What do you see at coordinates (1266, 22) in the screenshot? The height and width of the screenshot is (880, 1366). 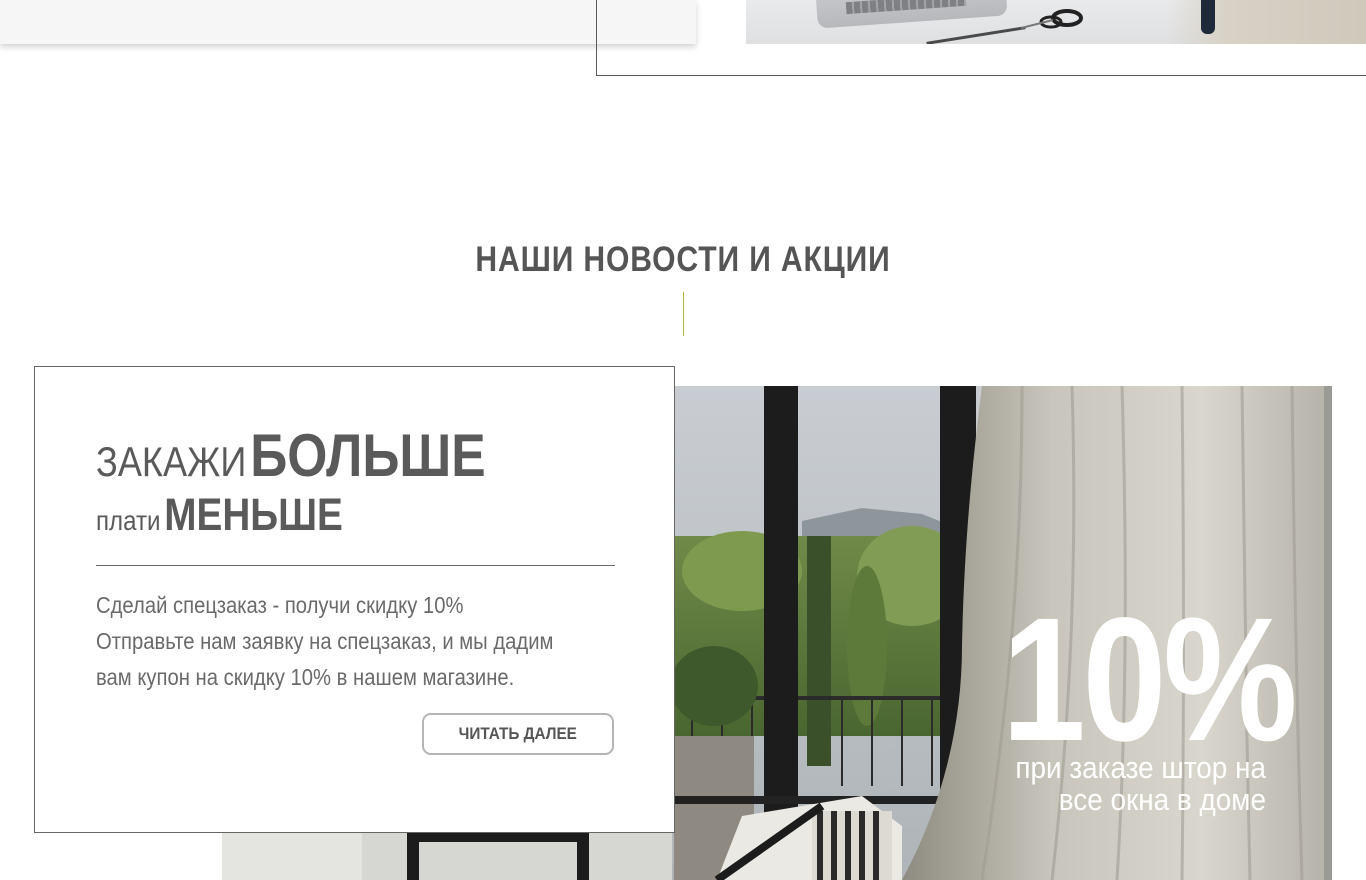 I see `person-image` at bounding box center [1266, 22].